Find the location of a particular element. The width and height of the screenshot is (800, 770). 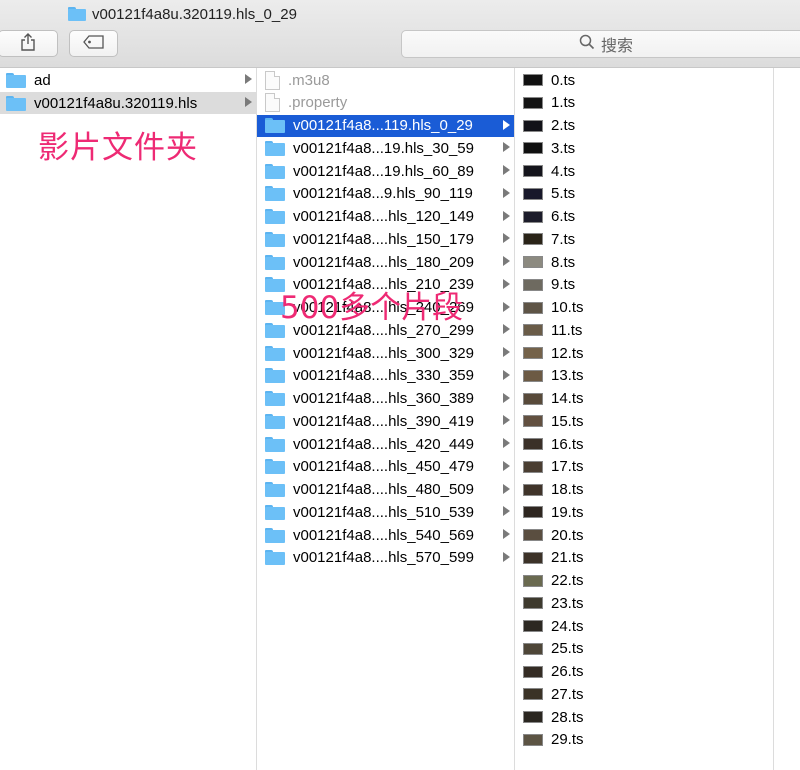

ts-file-row: 21.ts is located at coordinates (644, 558).